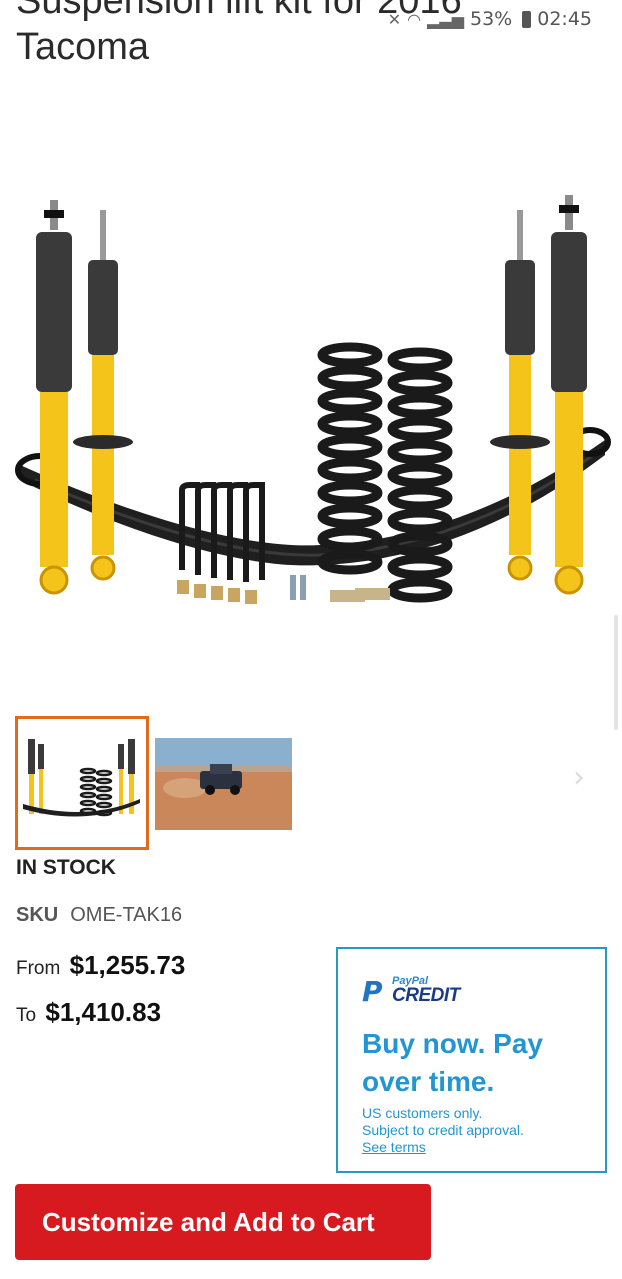 Image resolution: width=622 pixels, height=1279 pixels. Describe the element at coordinates (81, 778) in the screenshot. I see `thumbnail-1-image` at that location.